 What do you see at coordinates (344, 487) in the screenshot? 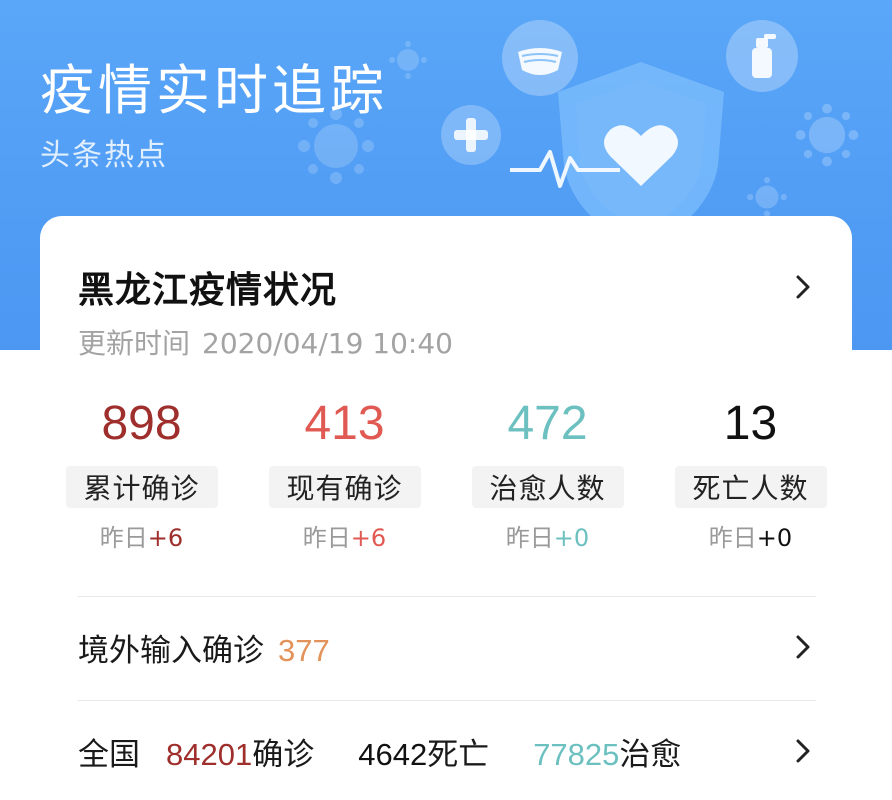
I see `stat-label: 现有确诊` at bounding box center [344, 487].